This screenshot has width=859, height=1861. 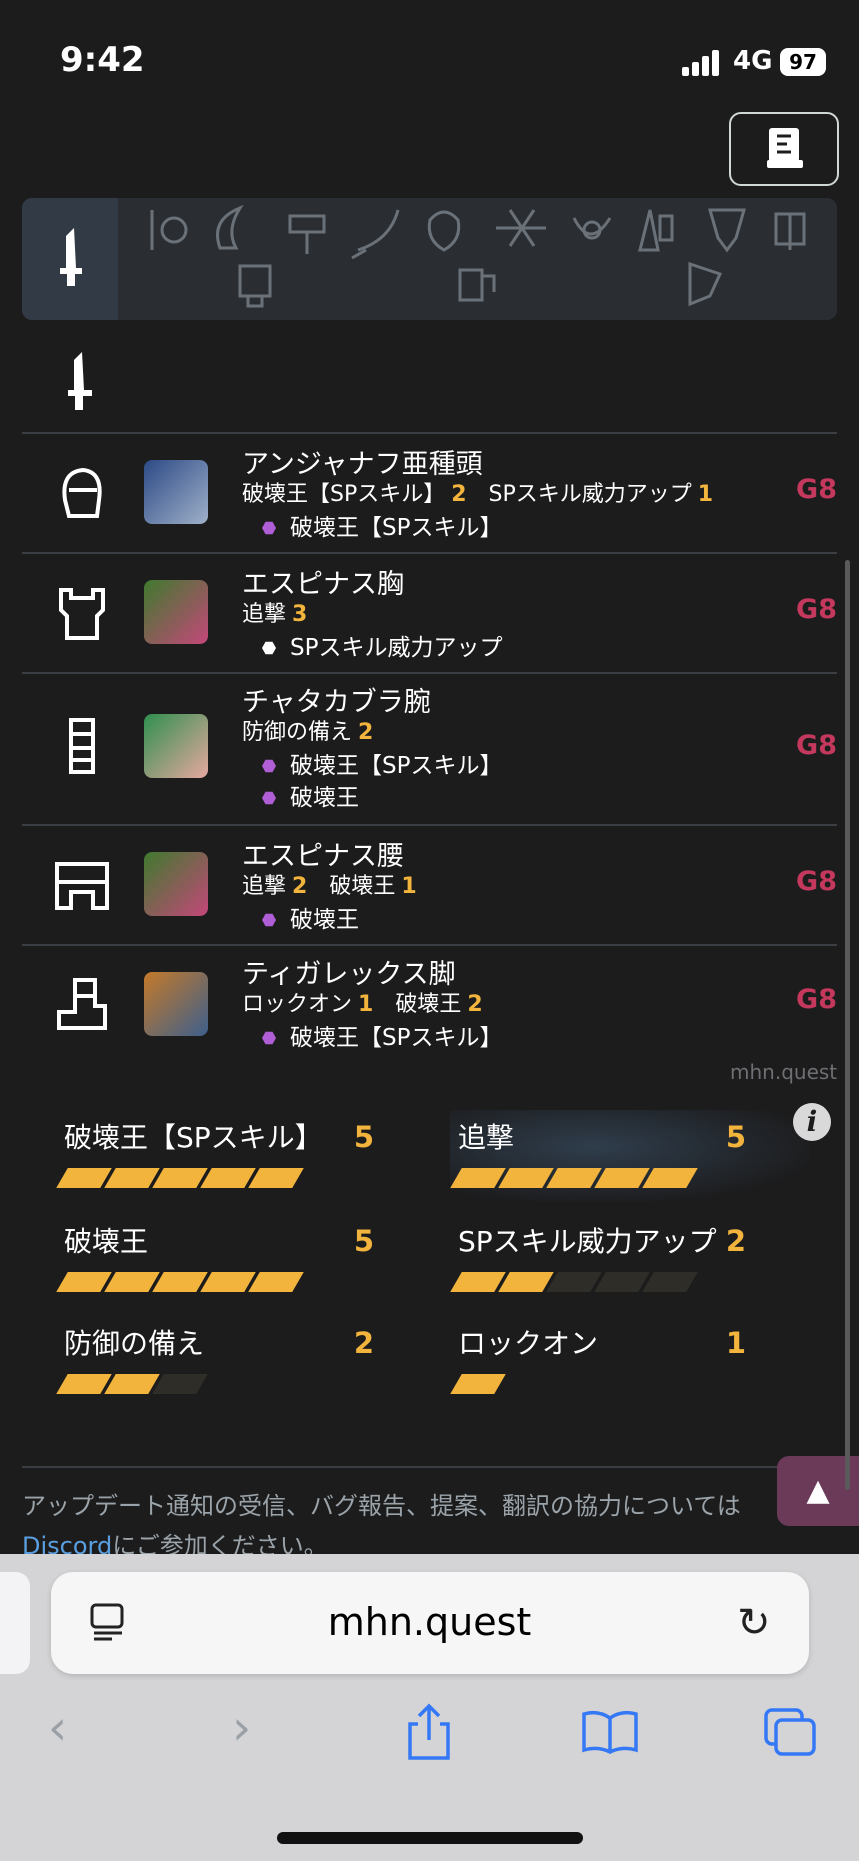 I want to click on heavy-bowgun-icon, so click(x=477, y=285).